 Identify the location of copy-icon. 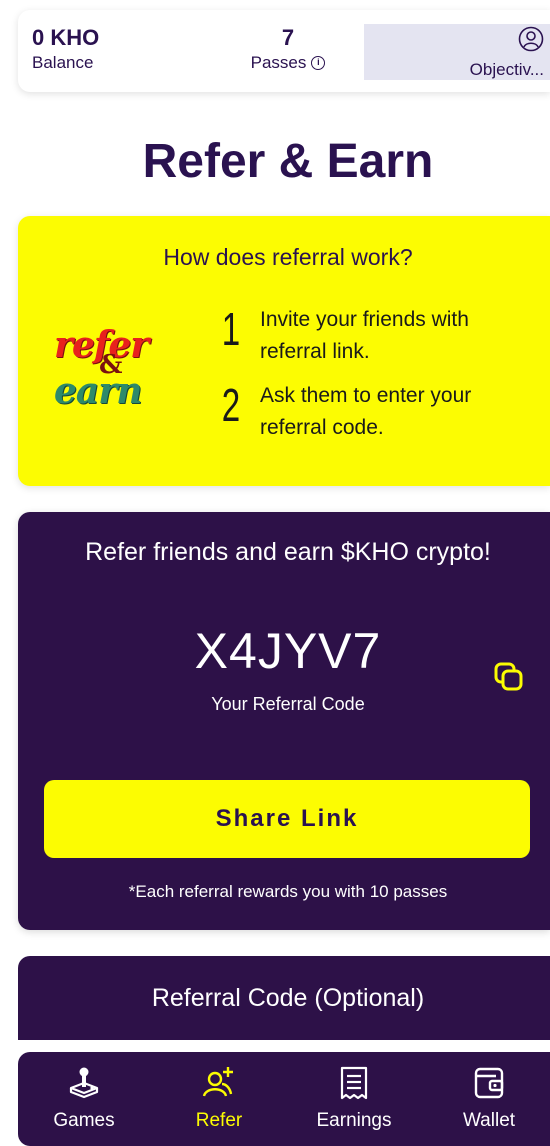
(509, 677).